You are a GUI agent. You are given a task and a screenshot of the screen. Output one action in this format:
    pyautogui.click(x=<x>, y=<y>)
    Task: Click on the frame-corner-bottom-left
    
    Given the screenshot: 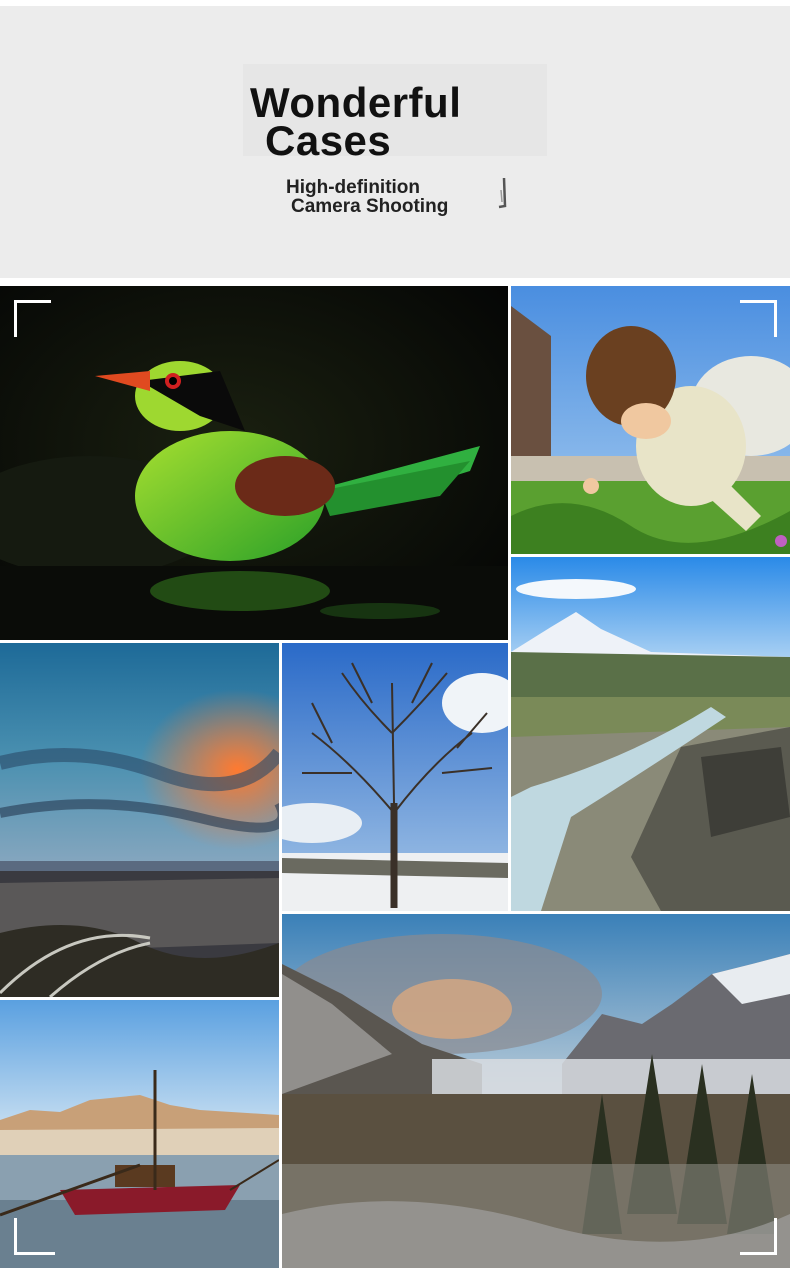 What is the action you would take?
    pyautogui.click(x=34, y=1236)
    